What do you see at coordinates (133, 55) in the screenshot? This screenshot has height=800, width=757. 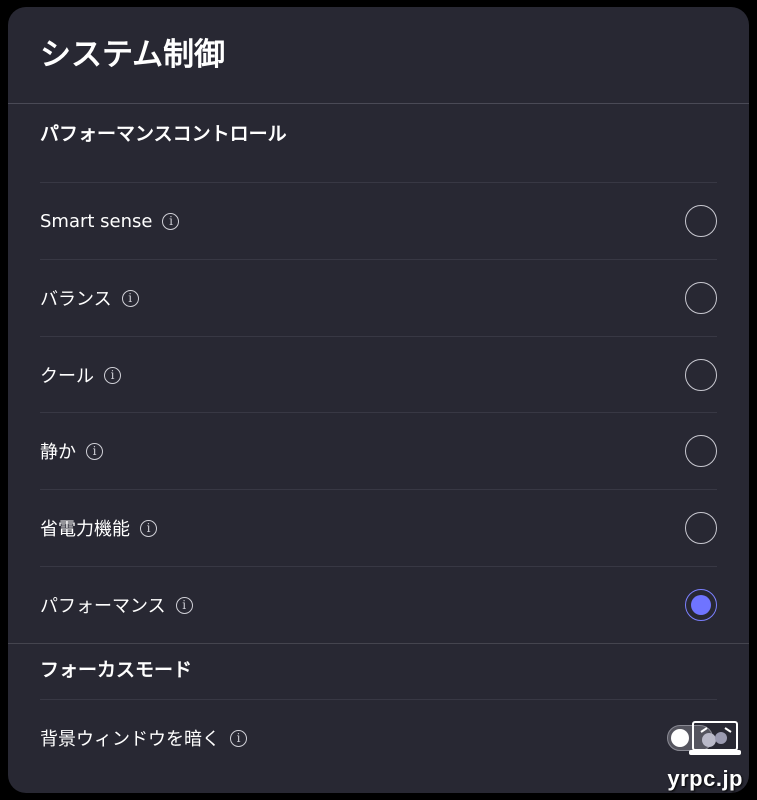 I see `panel-title: システム制御` at bounding box center [133, 55].